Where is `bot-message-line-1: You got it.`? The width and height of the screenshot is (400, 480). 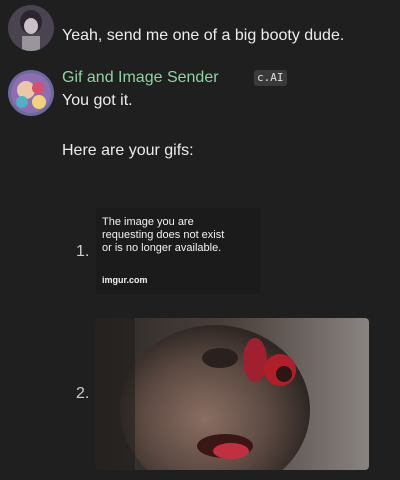
bot-message-line-1: You got it. is located at coordinates (97, 100).